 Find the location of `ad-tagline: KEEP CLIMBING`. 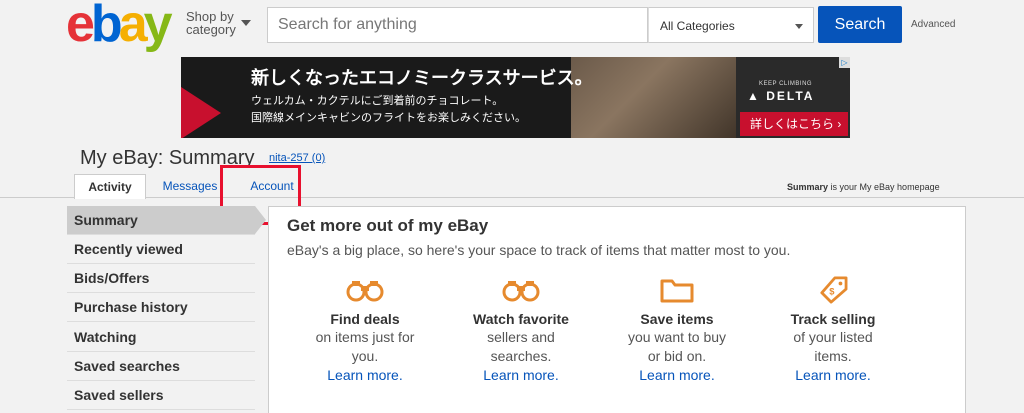

ad-tagline: KEEP CLIMBING is located at coordinates (786, 84).